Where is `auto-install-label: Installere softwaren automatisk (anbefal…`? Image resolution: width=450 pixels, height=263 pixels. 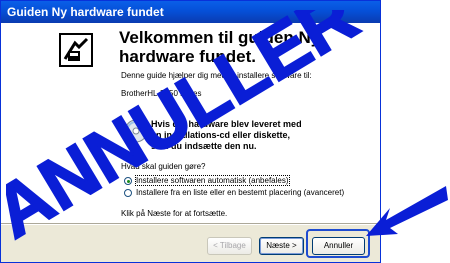
auto-install-label: Installere softwaren automatisk (anbefal… is located at coordinates (212, 180).